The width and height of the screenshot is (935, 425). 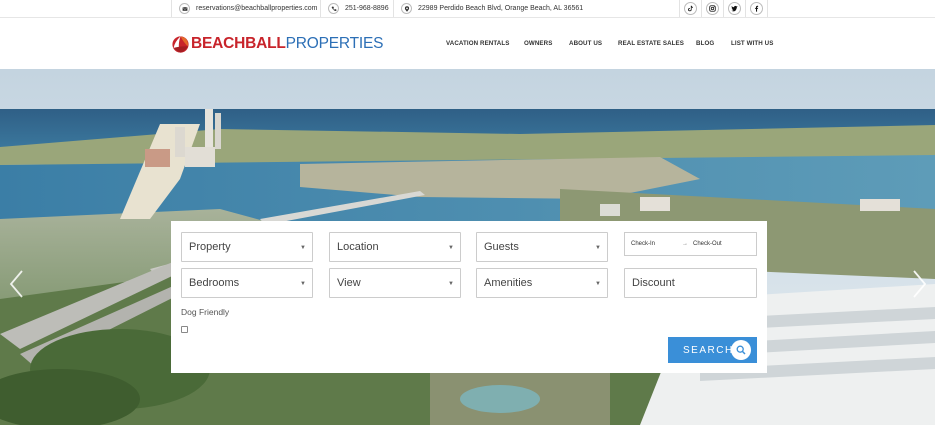 What do you see at coordinates (712, 8) in the screenshot?
I see `instagram-icon` at bounding box center [712, 8].